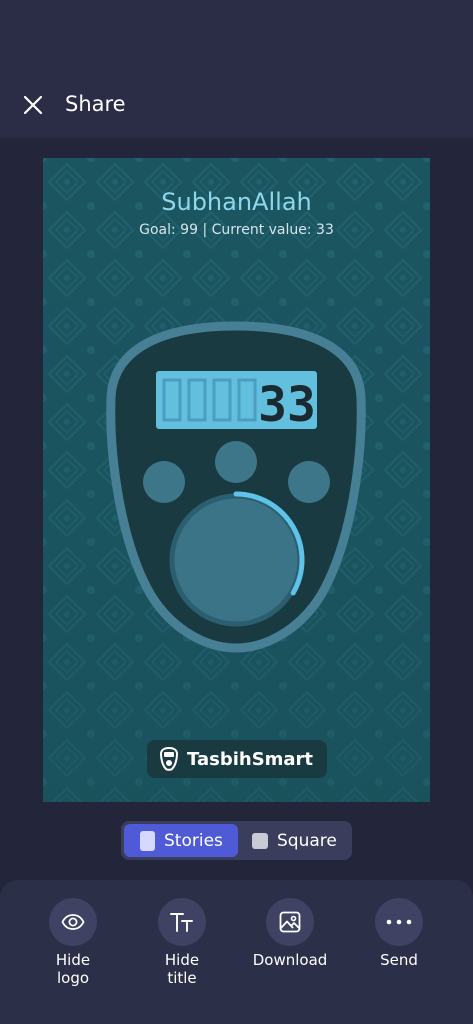 Image resolution: width=473 pixels, height=1024 pixels. I want to click on action-sheet: Hide logo Hide title Download Send, so click(236, 952).